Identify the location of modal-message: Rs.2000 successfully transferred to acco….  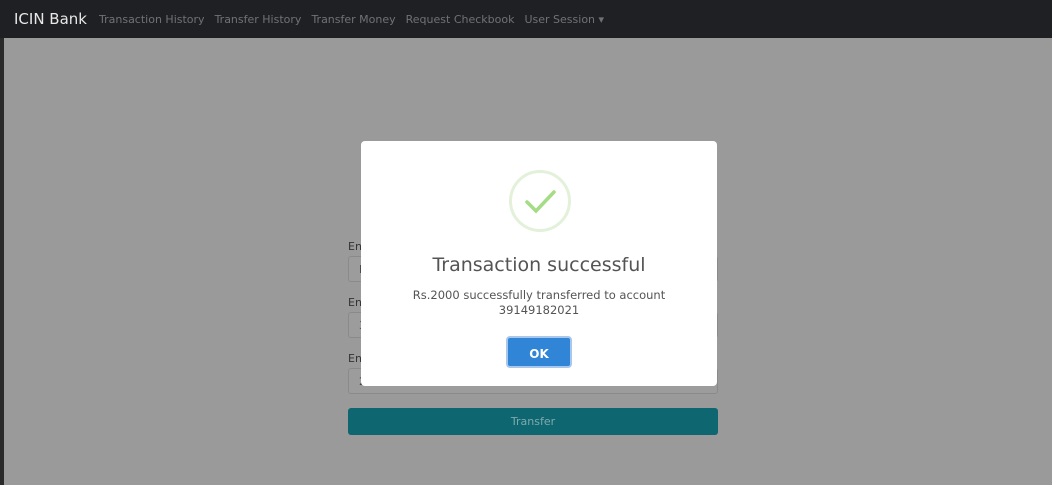
(539, 303).